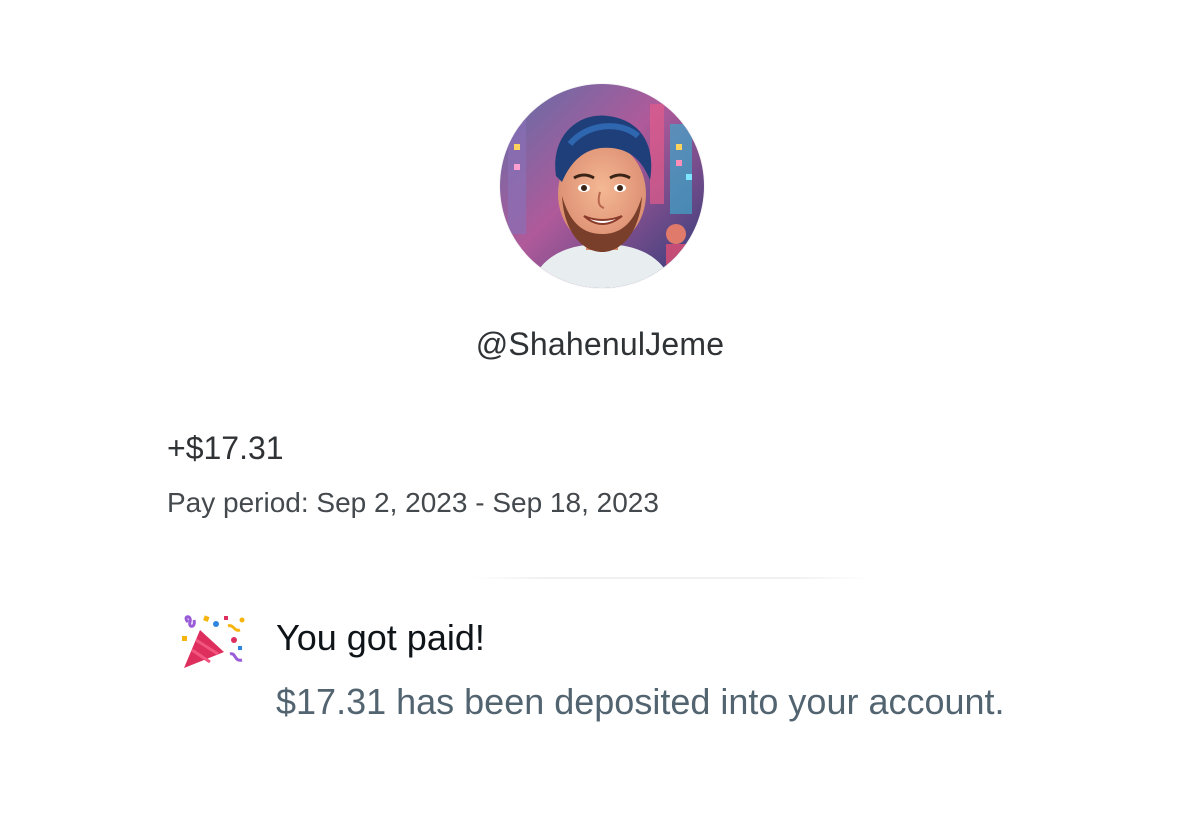 The image size is (1200, 826). Describe the element at coordinates (670, 578) in the screenshot. I see `divider` at that location.